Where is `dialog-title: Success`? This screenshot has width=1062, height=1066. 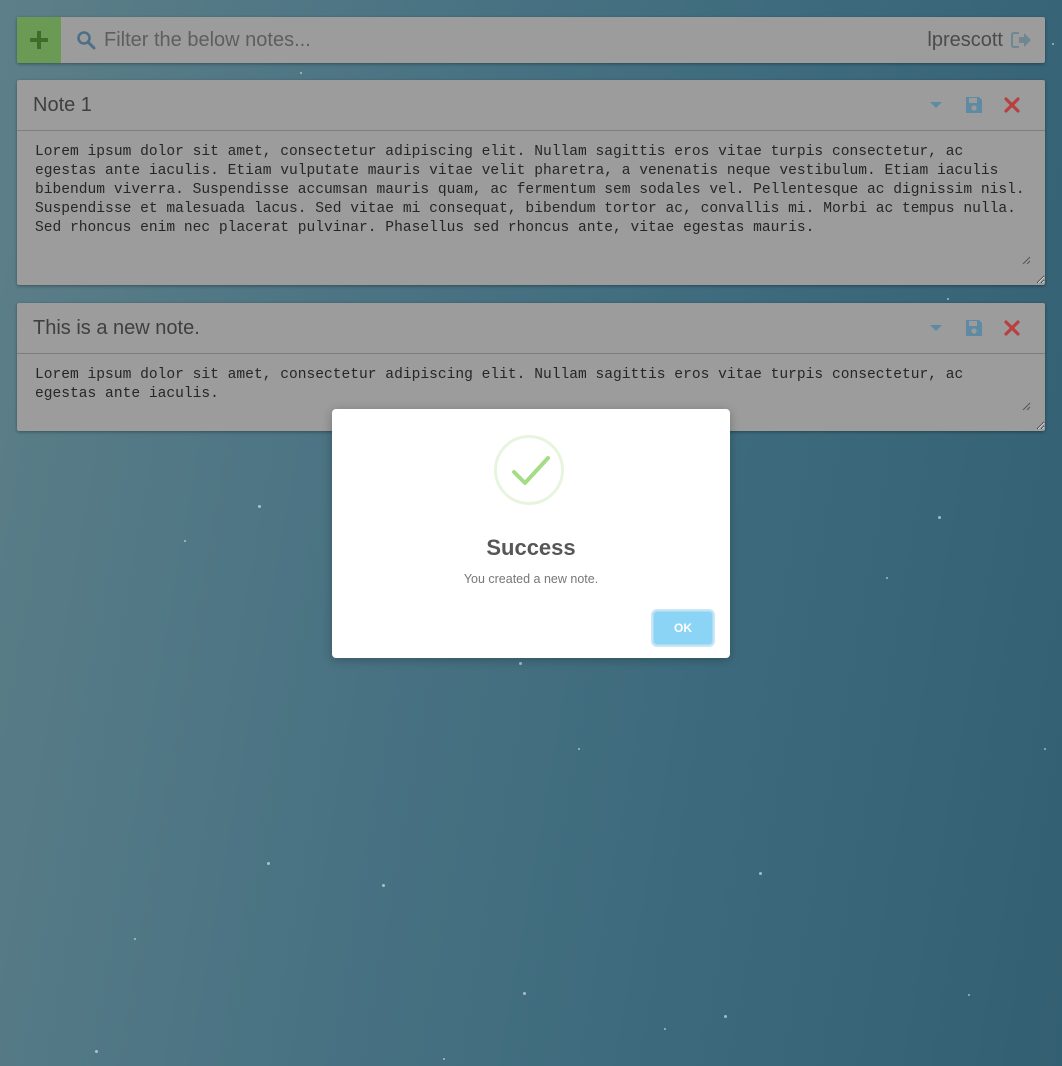 dialog-title: Success is located at coordinates (531, 547).